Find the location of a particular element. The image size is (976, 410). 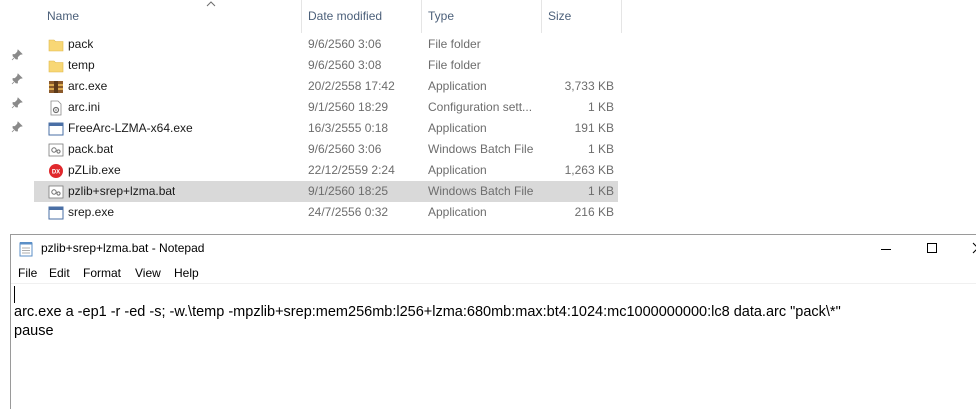

menu-edit: Edit is located at coordinates (59, 273).